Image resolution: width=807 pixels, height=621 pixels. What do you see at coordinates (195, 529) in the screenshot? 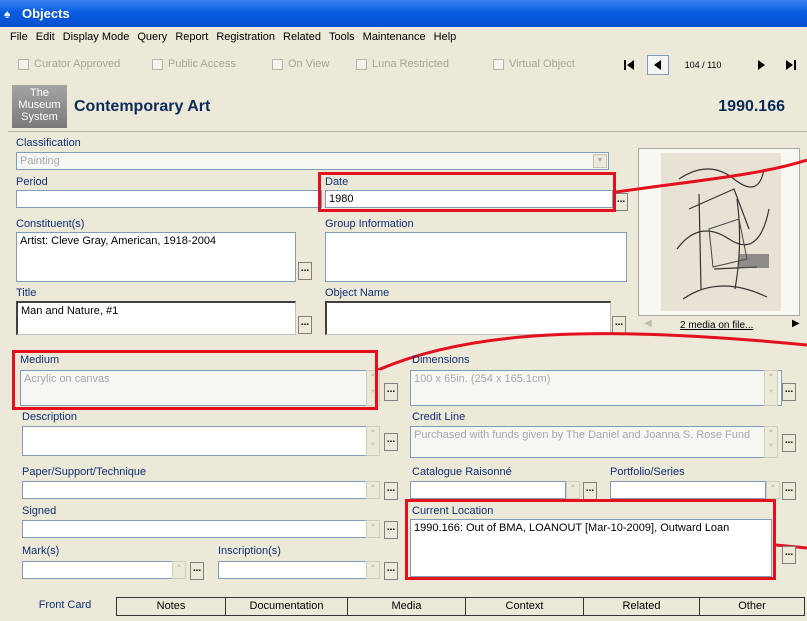
I see `signed-input` at bounding box center [195, 529].